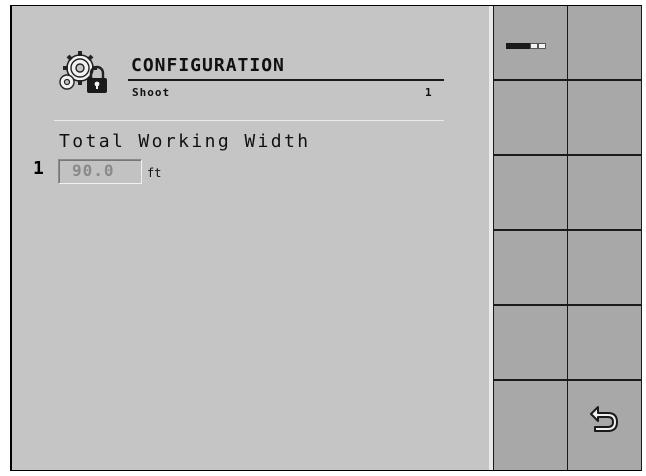 This screenshot has width=646, height=476. What do you see at coordinates (530, 117) in the screenshot?
I see `softkey-r2-c1` at bounding box center [530, 117].